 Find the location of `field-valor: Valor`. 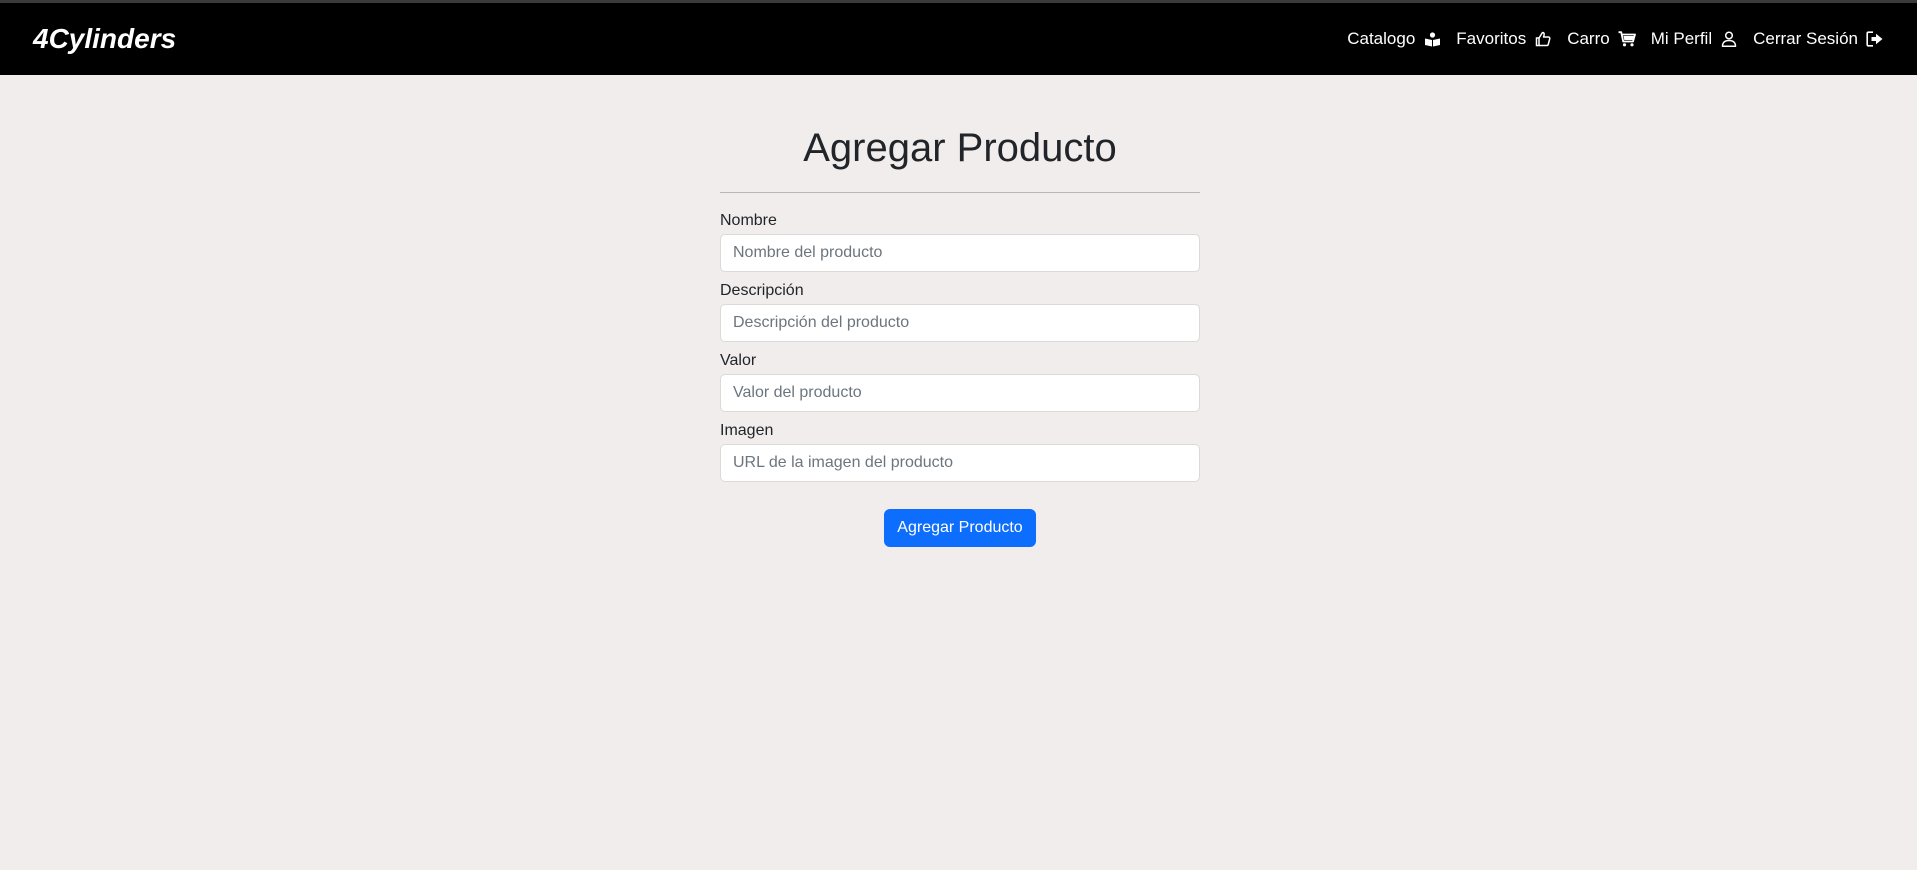

field-valor: Valor is located at coordinates (960, 381).